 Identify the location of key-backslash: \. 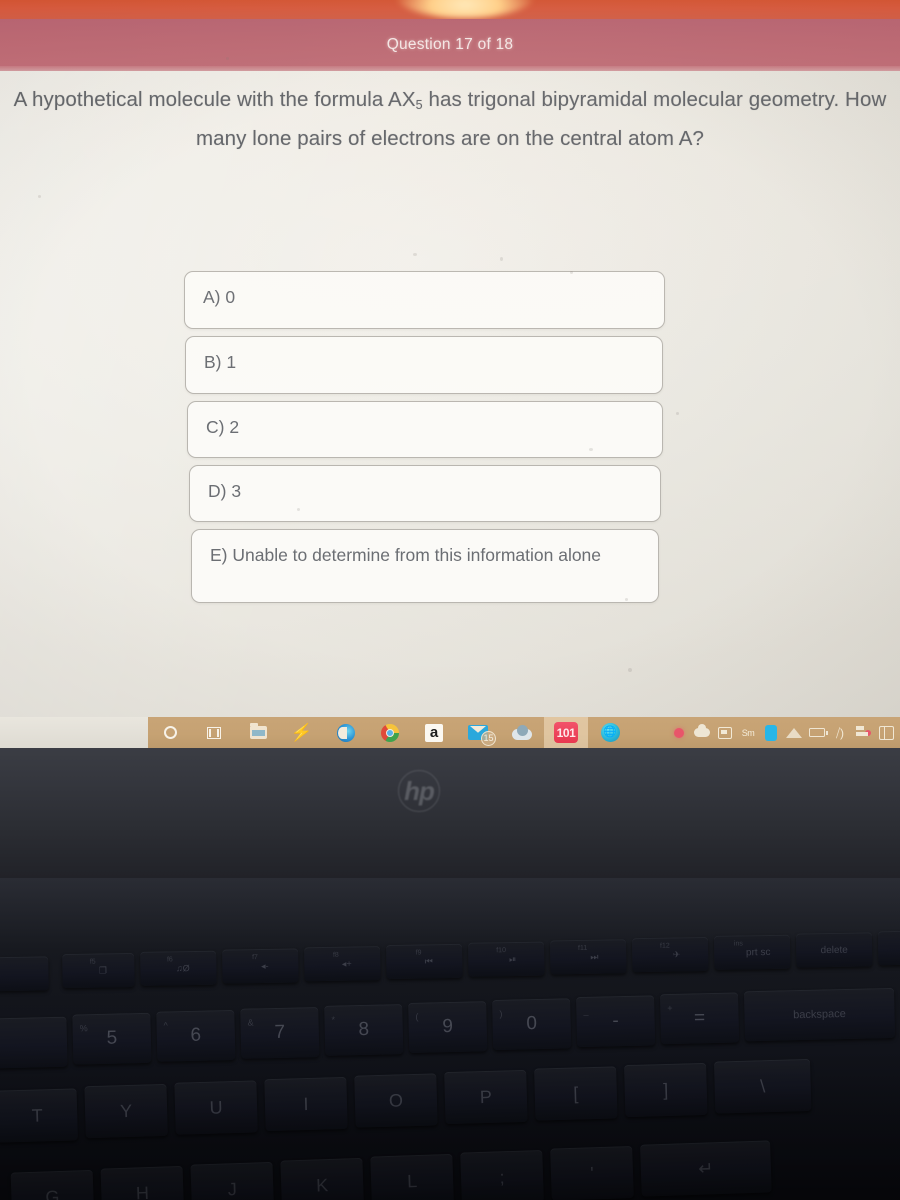
(762, 1086).